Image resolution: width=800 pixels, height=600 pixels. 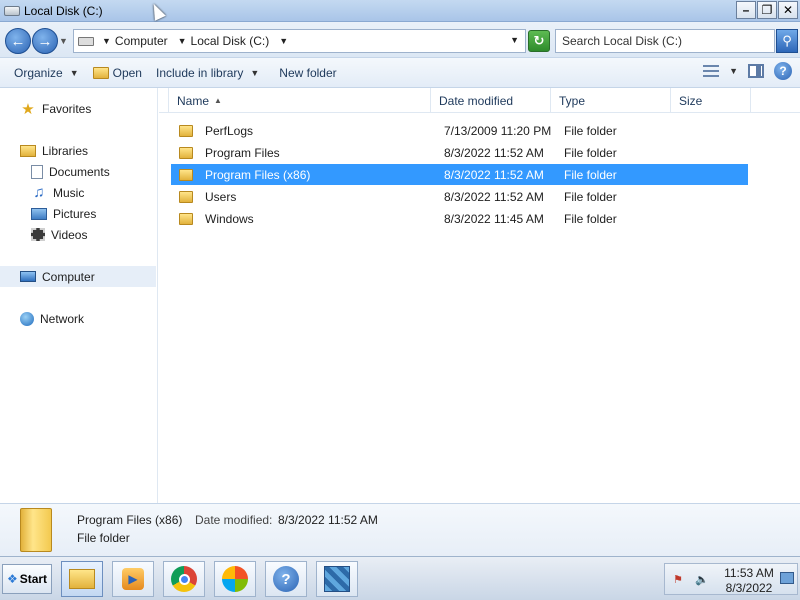 I want to click on column-header-type: Type, so click(x=611, y=100).